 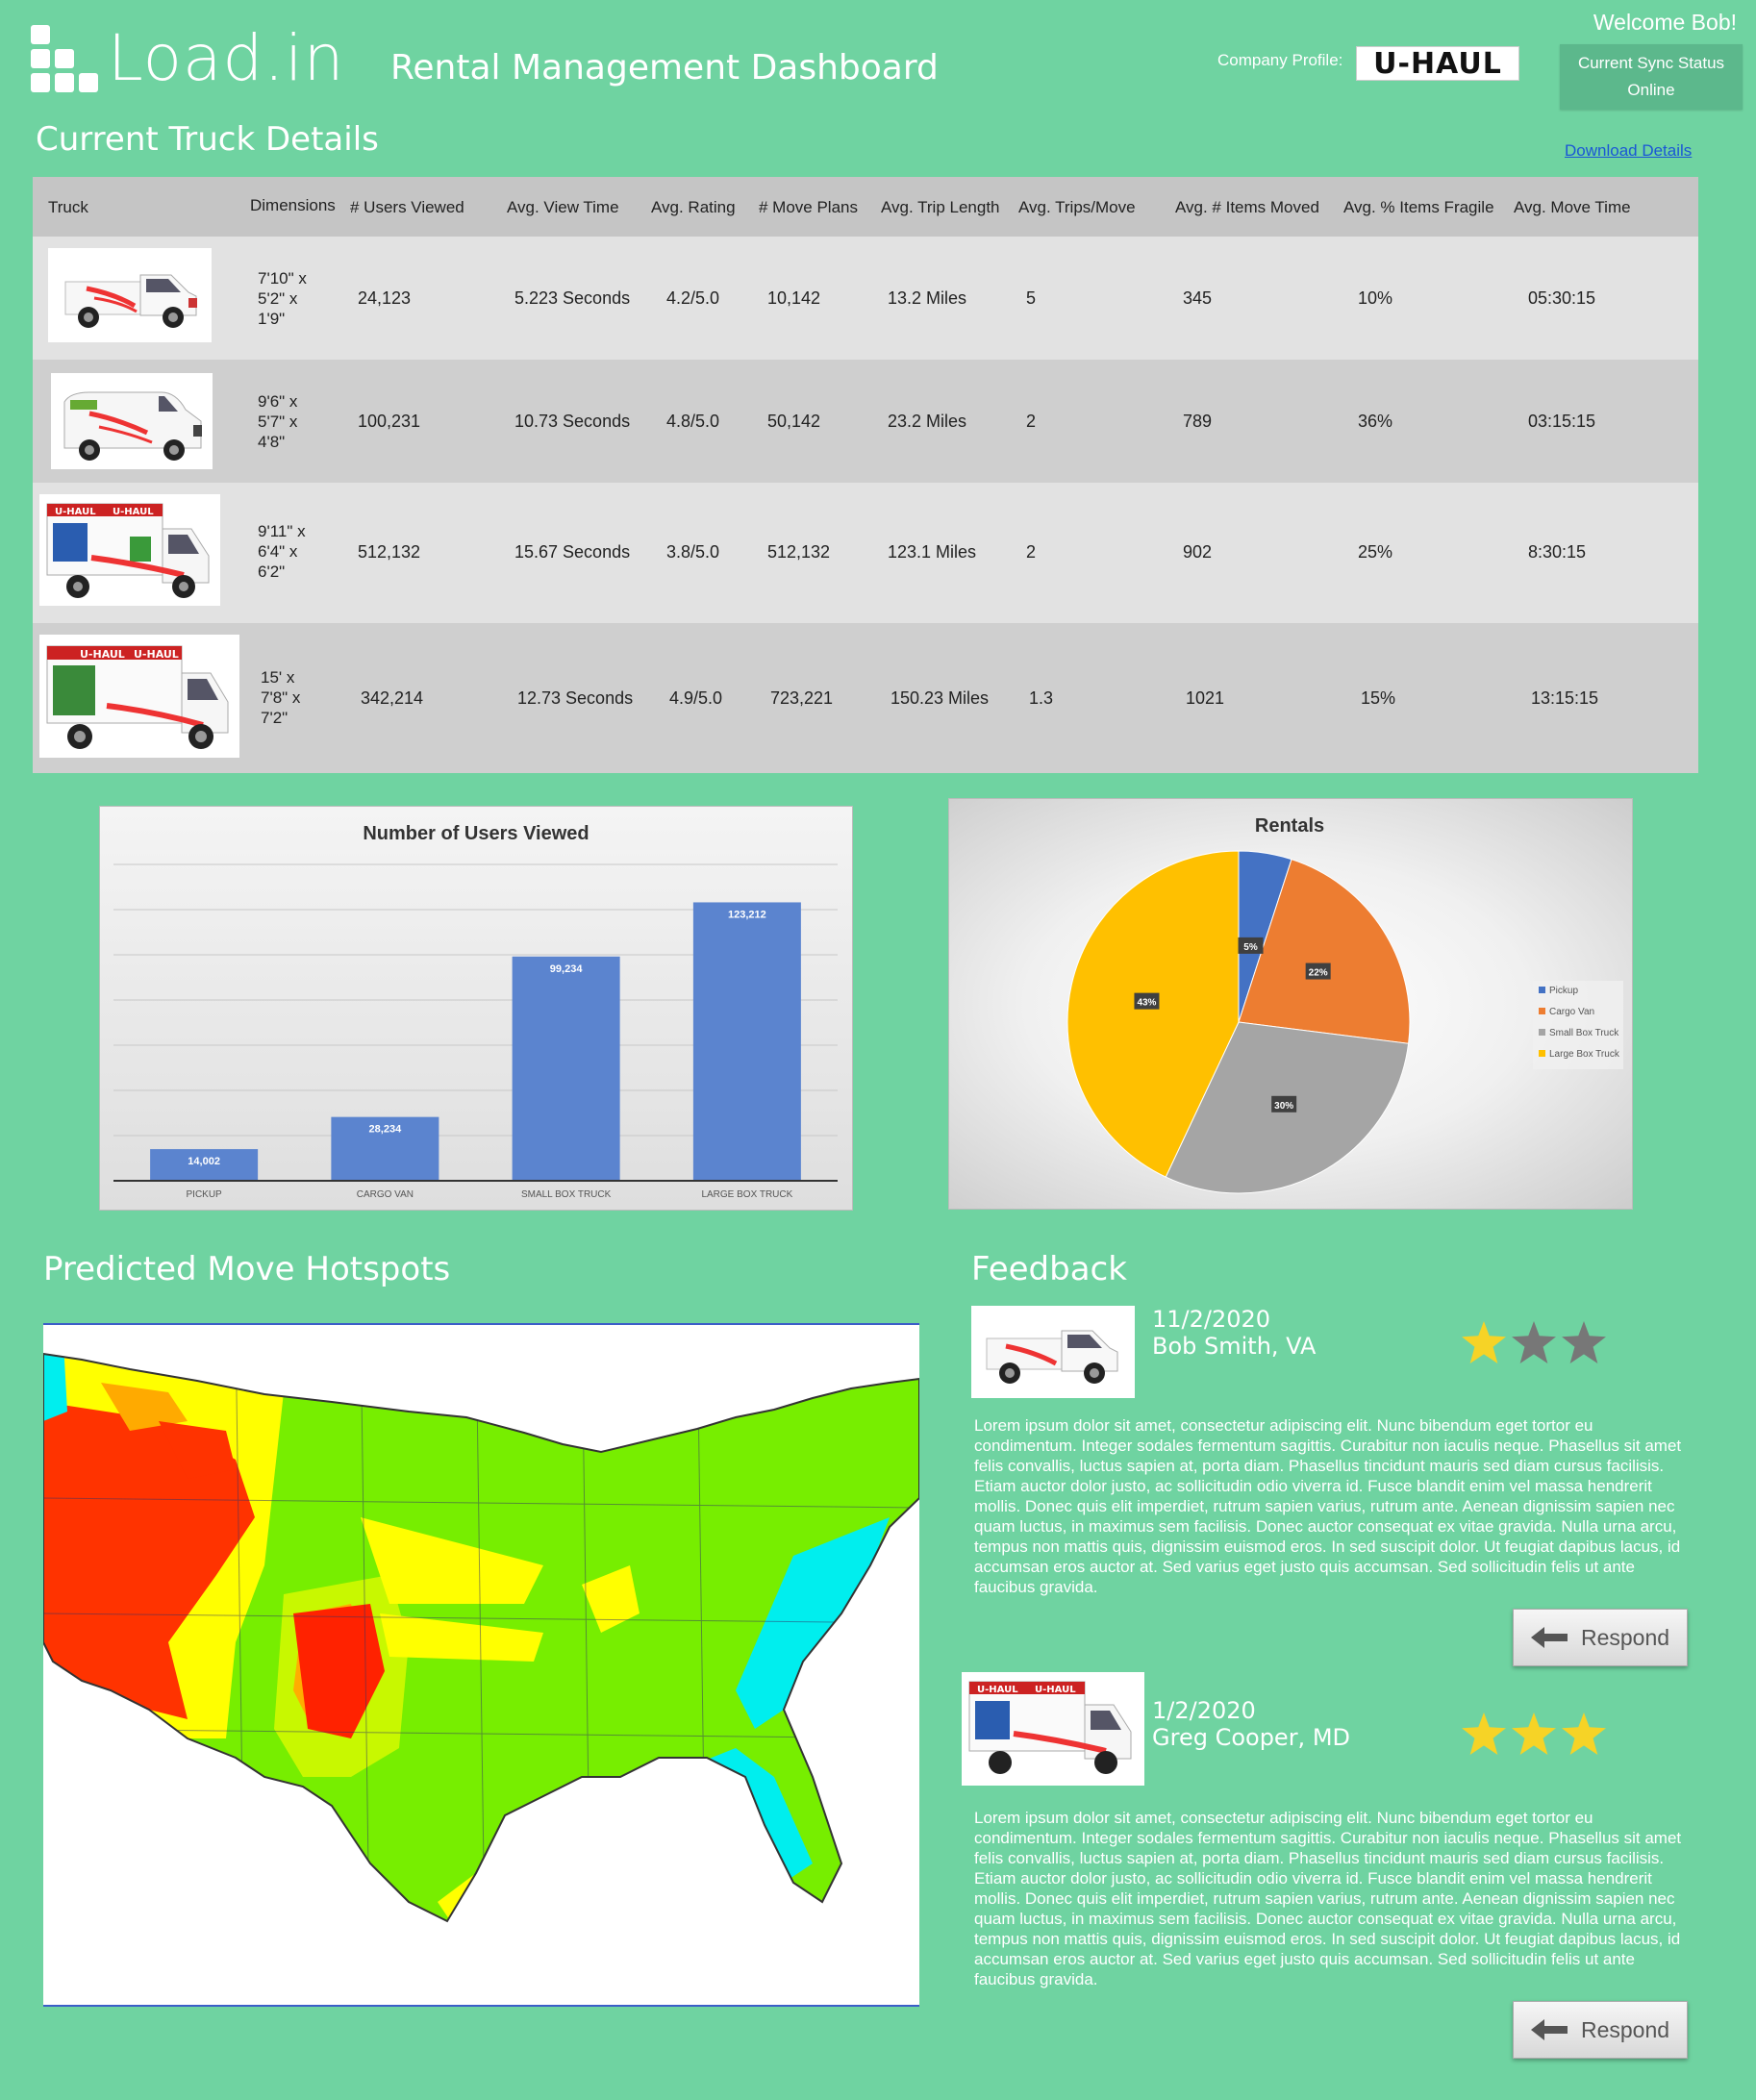 What do you see at coordinates (1572, 1012) in the screenshot?
I see `legend-item: Cargo Van` at bounding box center [1572, 1012].